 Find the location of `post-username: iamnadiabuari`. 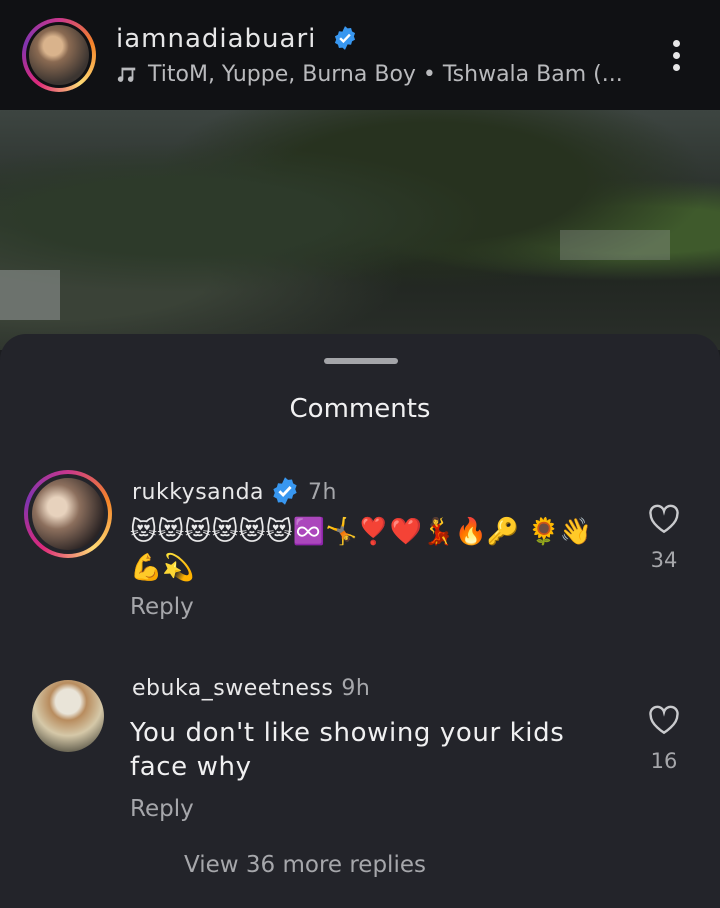

post-username: iamnadiabuari is located at coordinates (237, 39).